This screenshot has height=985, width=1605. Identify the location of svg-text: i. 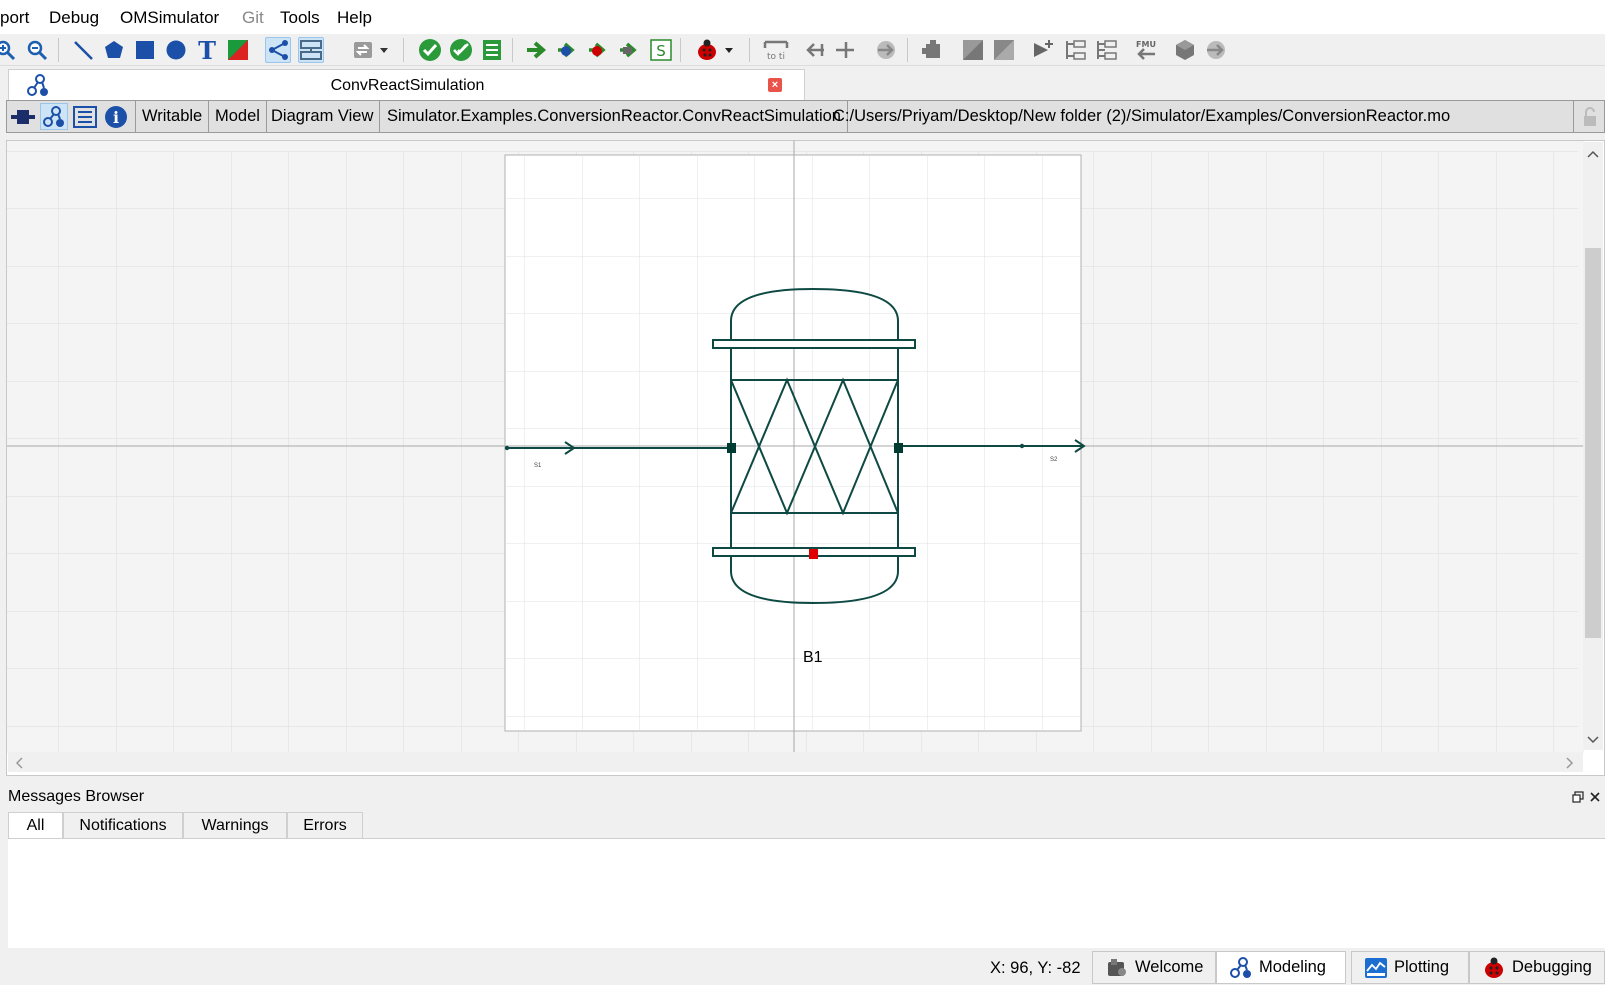
(116, 117).